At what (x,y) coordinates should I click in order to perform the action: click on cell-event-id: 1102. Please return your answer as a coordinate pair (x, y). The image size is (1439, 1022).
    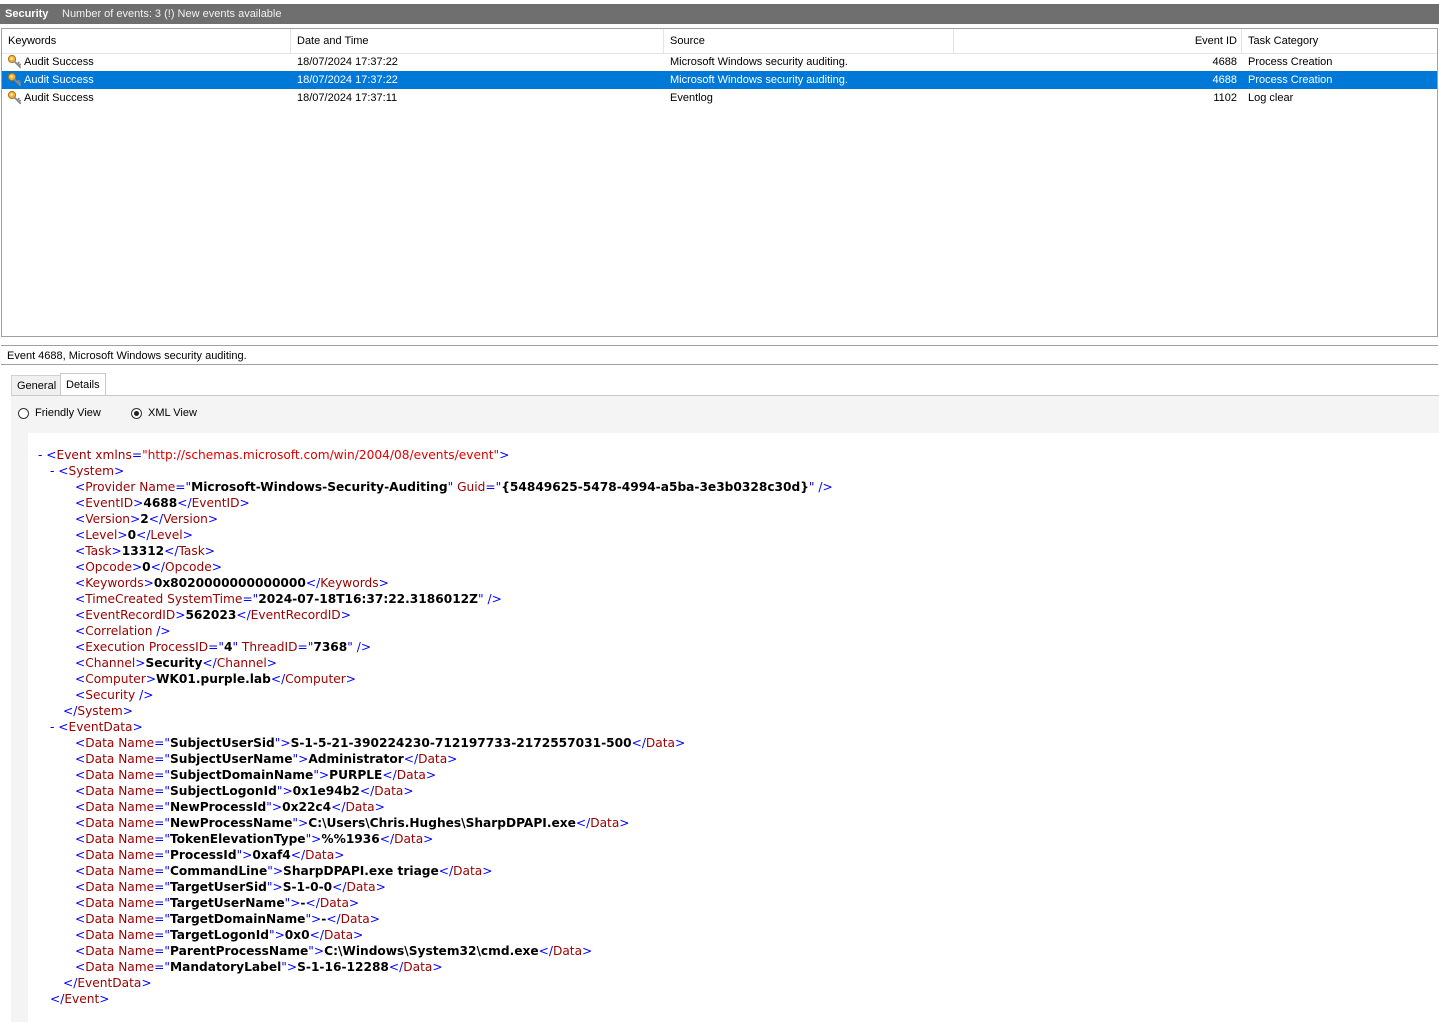
    Looking at the image, I should click on (1225, 98).